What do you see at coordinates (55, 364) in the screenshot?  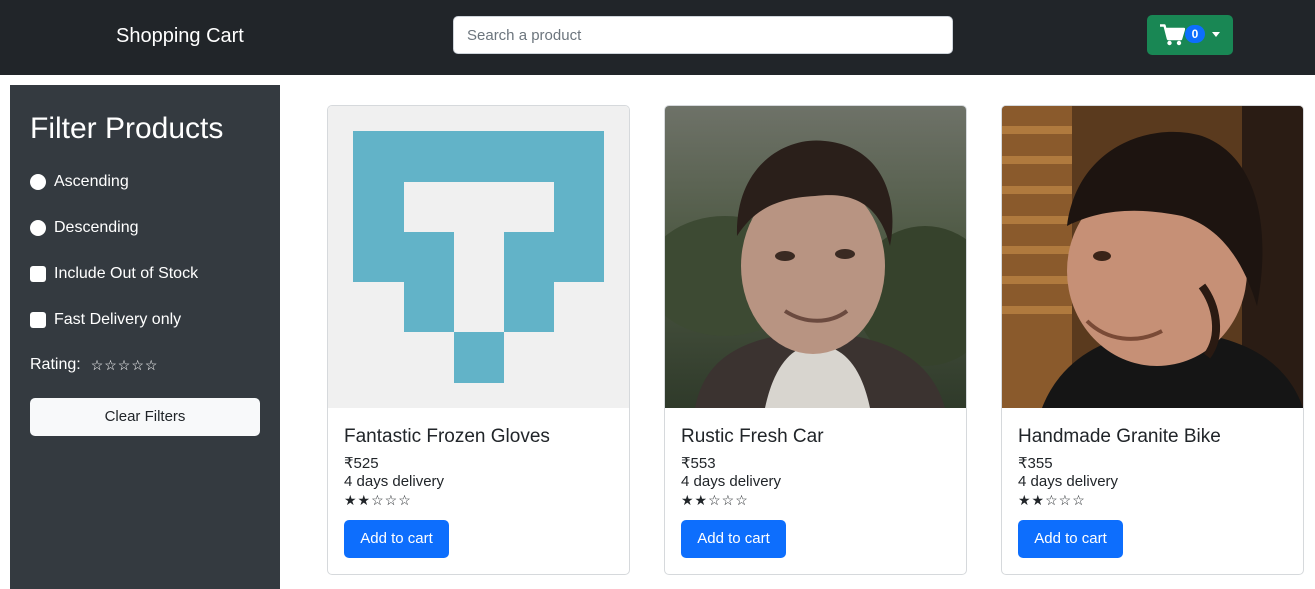 I see `rating-label: Rating:` at bounding box center [55, 364].